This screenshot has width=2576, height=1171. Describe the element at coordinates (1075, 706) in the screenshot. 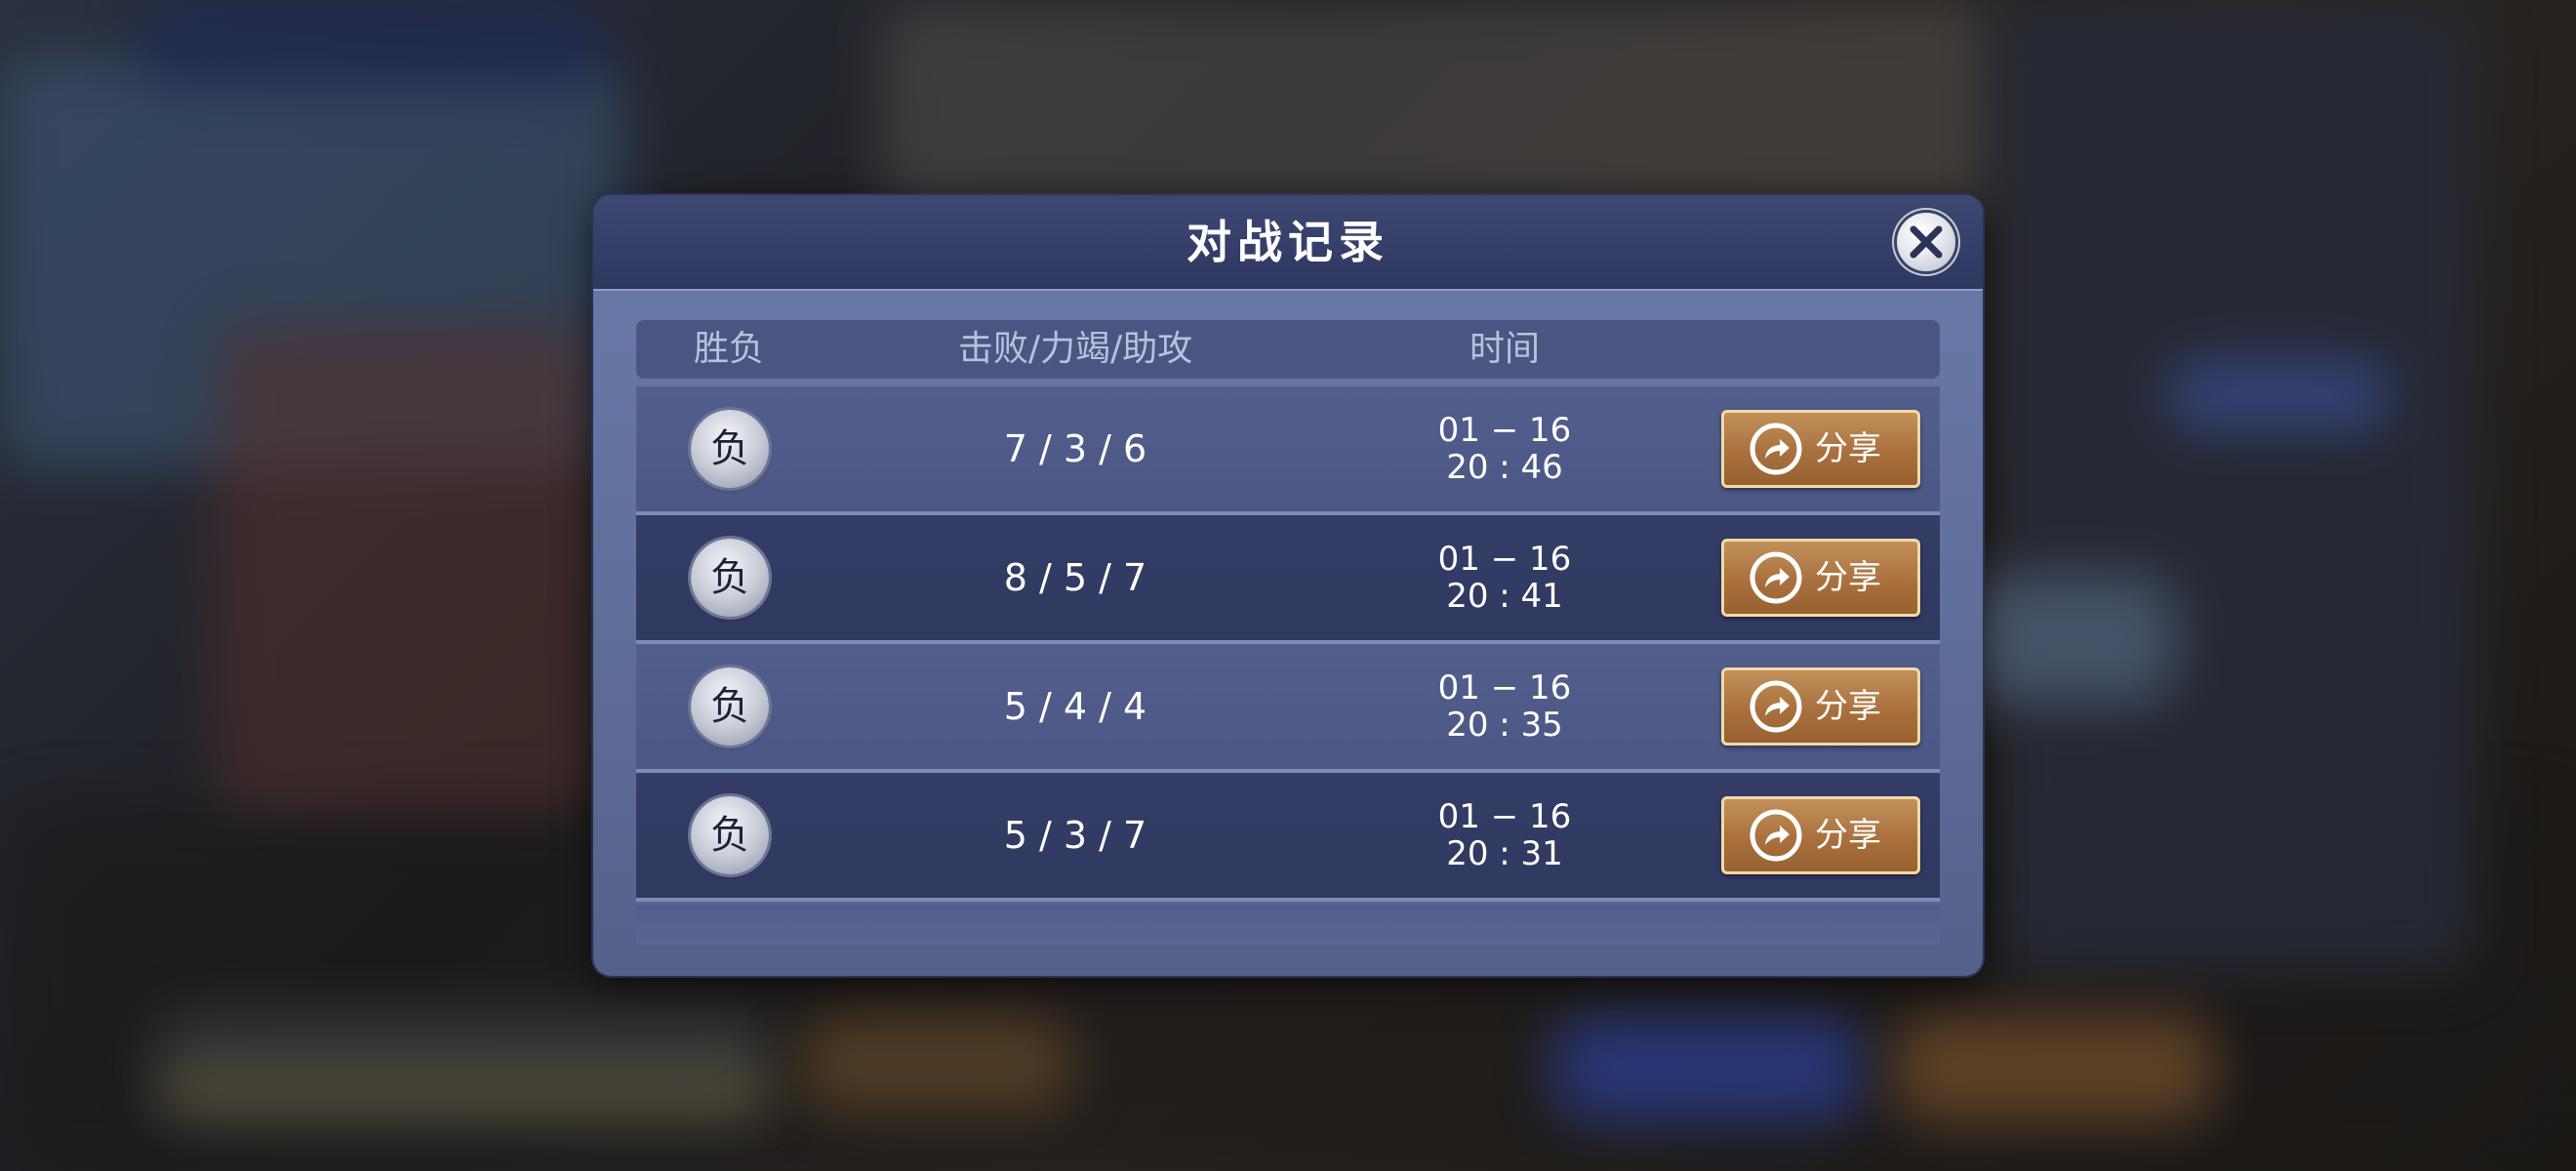

I see `kda-value: 5 / 4 / 4` at that location.